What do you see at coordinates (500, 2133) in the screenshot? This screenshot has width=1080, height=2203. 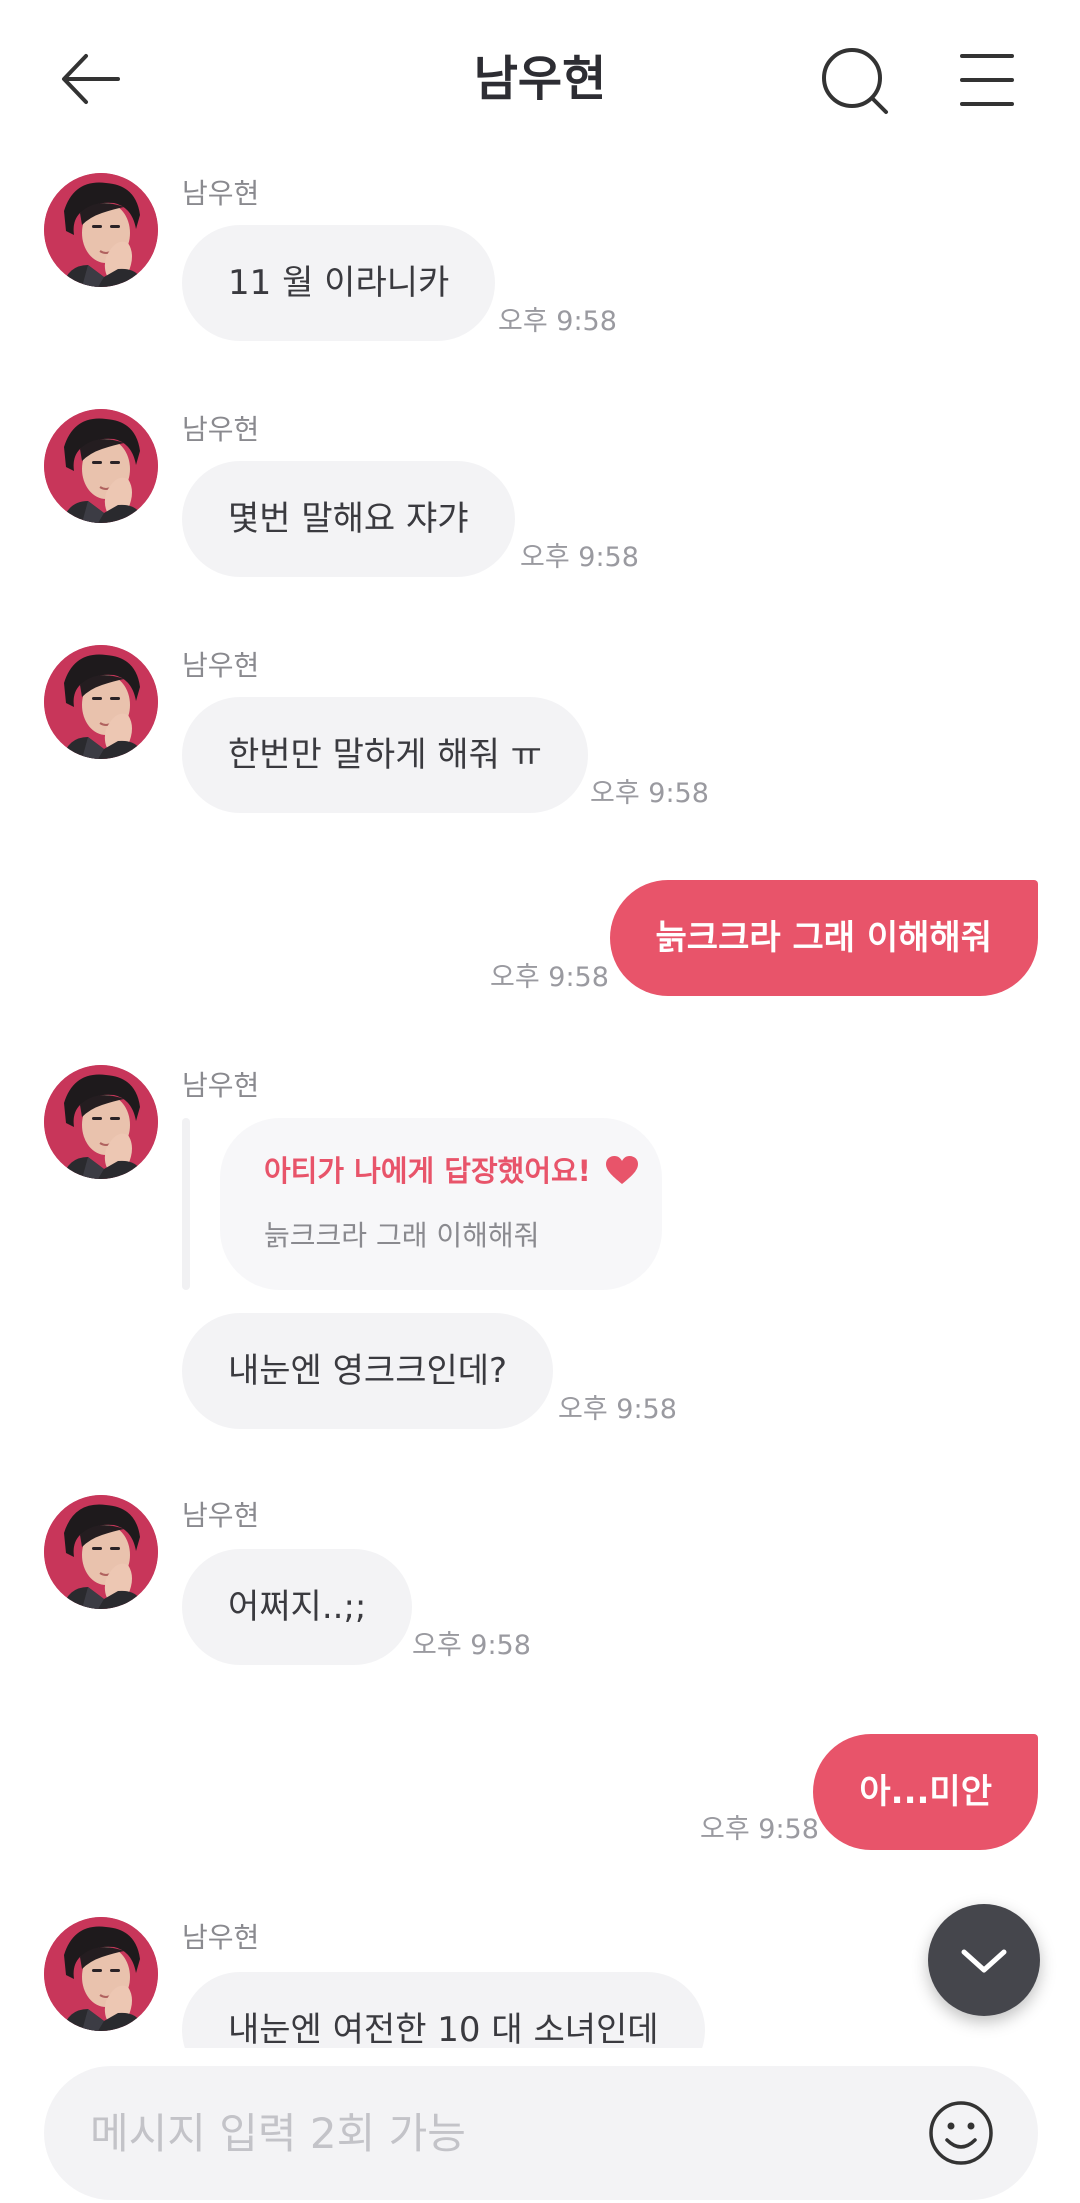 I see `message-input` at bounding box center [500, 2133].